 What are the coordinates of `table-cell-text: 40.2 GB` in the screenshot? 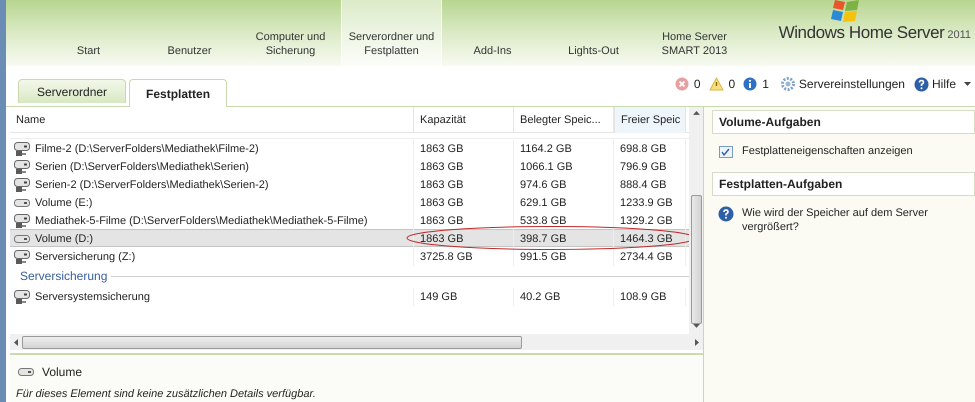 It's located at (540, 297).